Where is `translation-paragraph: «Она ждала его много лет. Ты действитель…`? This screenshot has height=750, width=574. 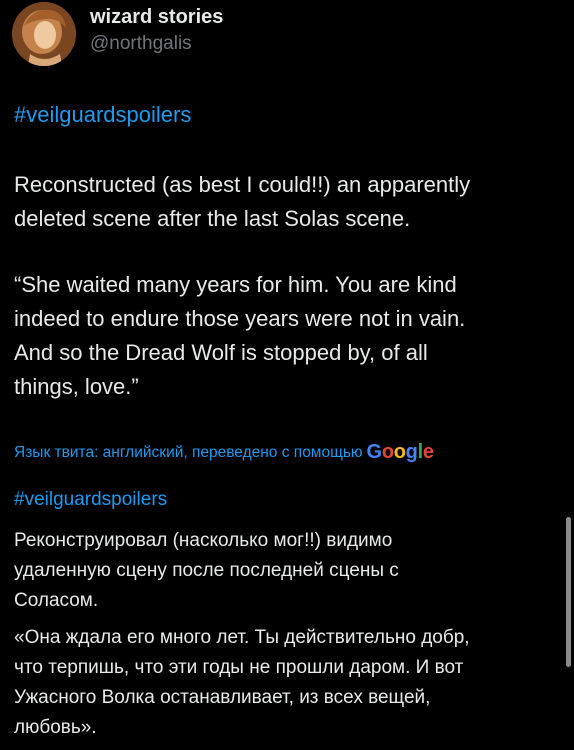 translation-paragraph: «Она ждала его много лет. Ты действитель… is located at coordinates (242, 682).